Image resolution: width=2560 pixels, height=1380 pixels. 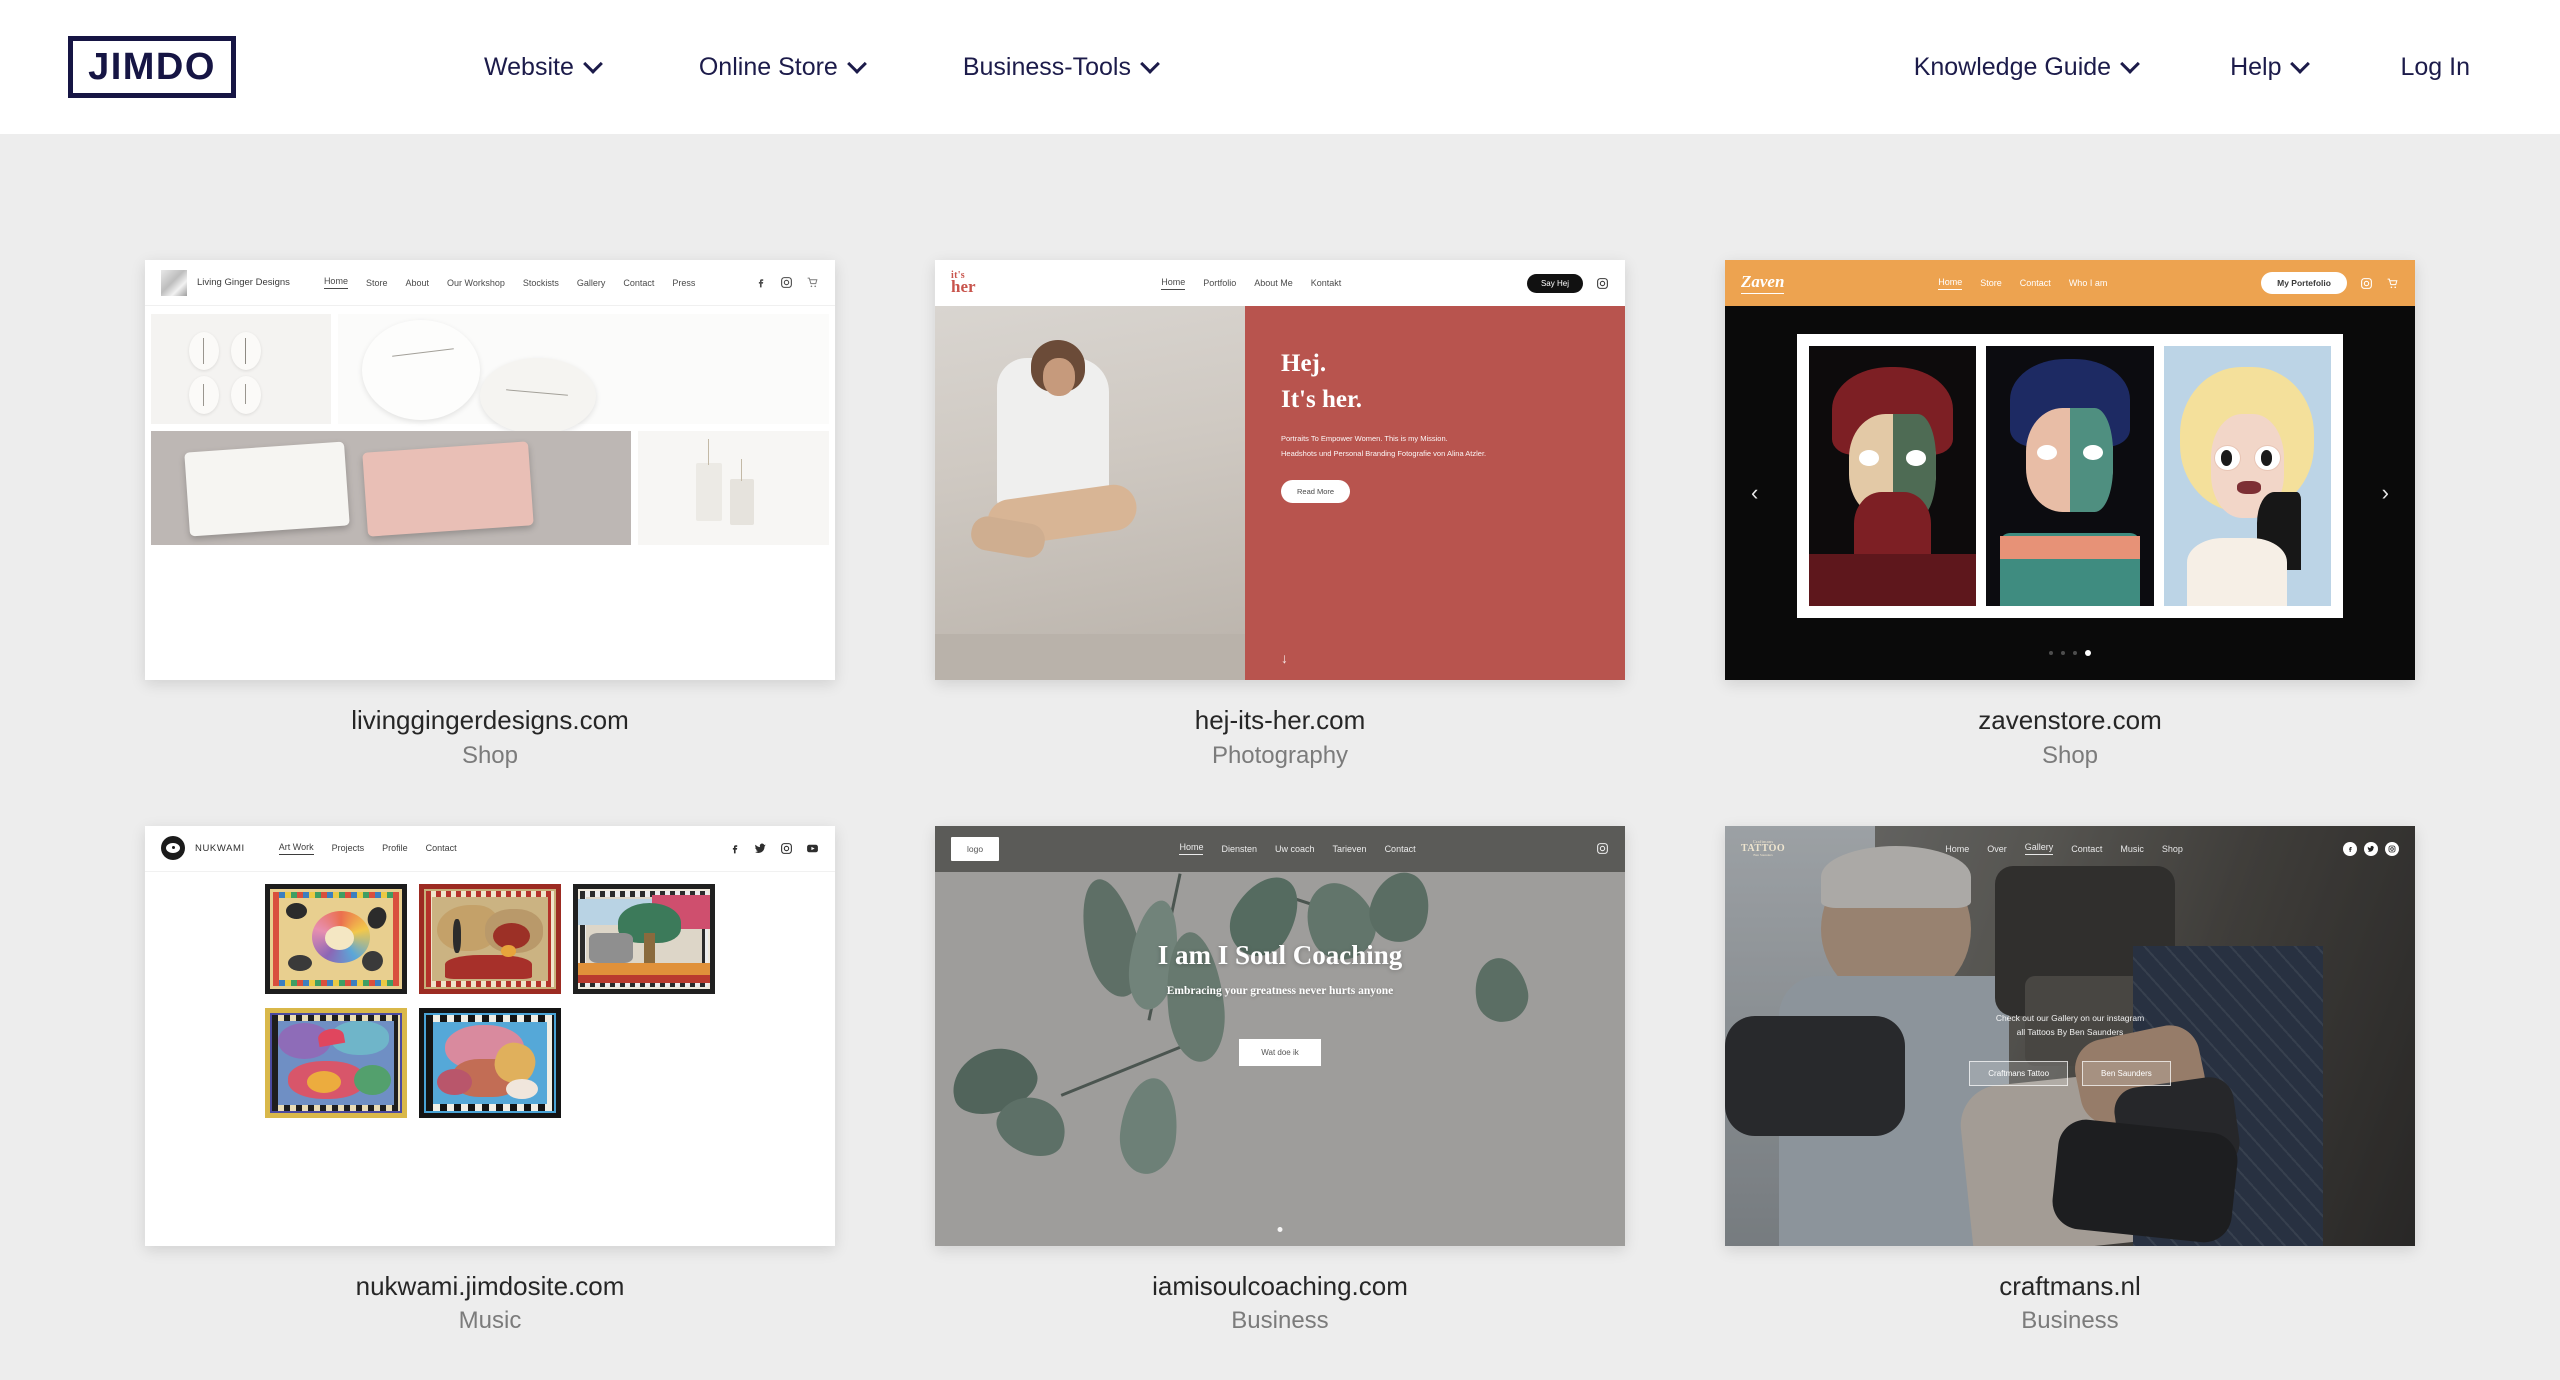 What do you see at coordinates (2435, 67) in the screenshot?
I see `nav-item-log-in: Log In` at bounding box center [2435, 67].